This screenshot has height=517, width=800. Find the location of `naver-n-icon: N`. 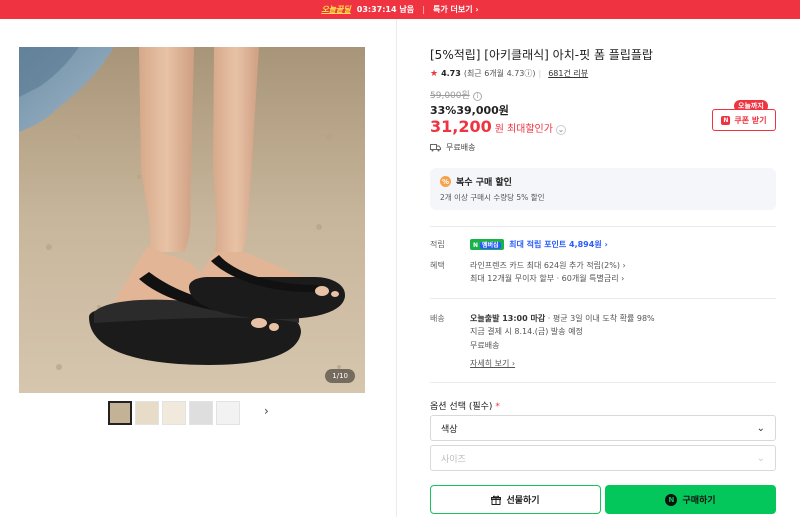

naver-n-icon: N is located at coordinates (726, 120).